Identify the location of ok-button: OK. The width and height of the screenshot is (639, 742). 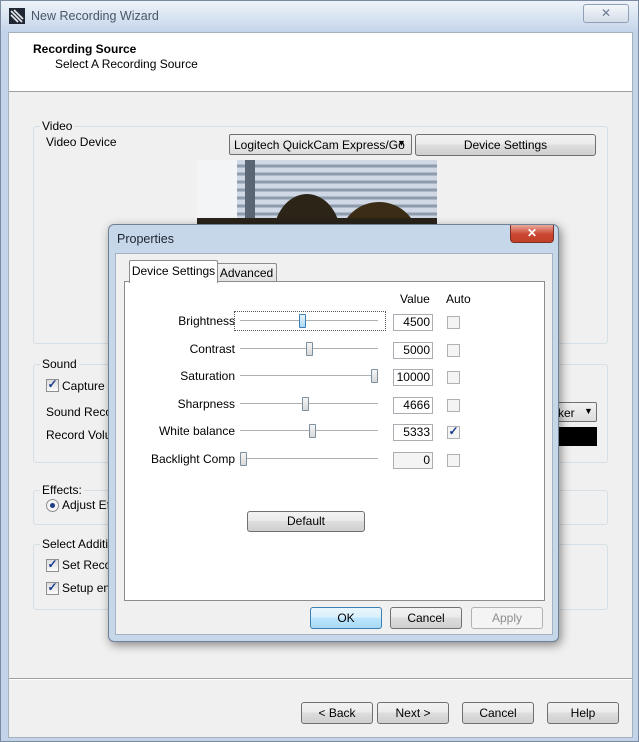
(346, 618).